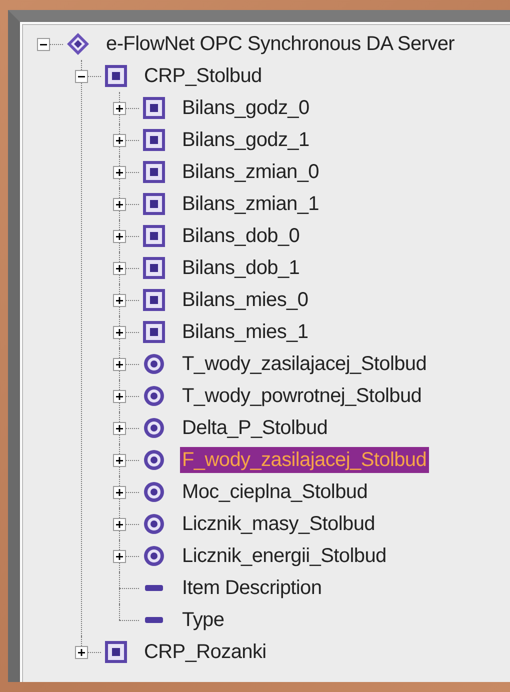  I want to click on tree-item: Bilans_zmian_0, so click(250, 172).